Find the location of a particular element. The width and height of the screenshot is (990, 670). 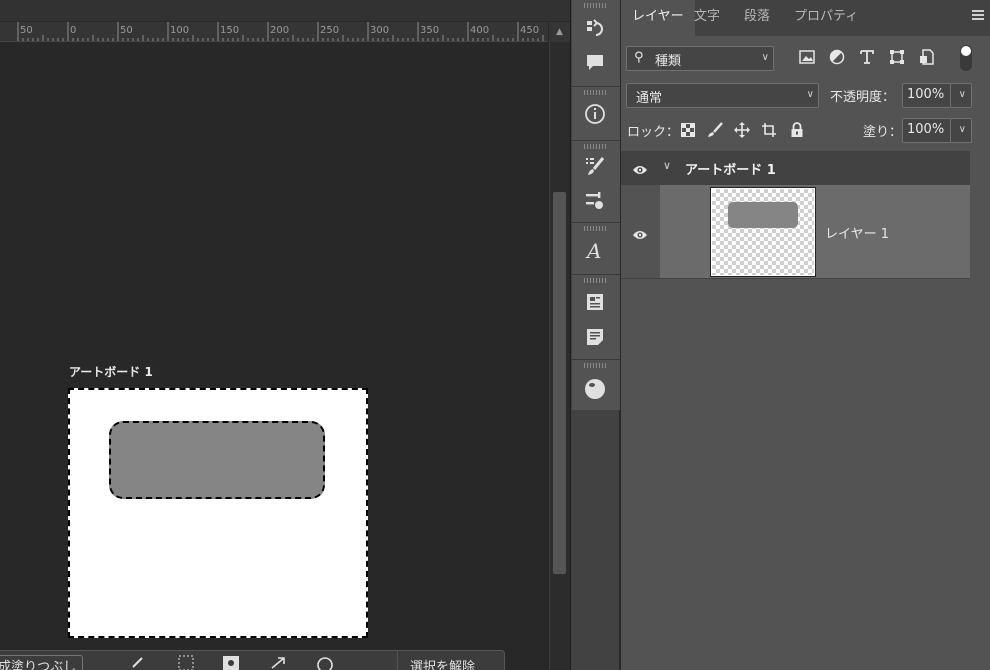

ruler-label: 150 is located at coordinates (230, 30).